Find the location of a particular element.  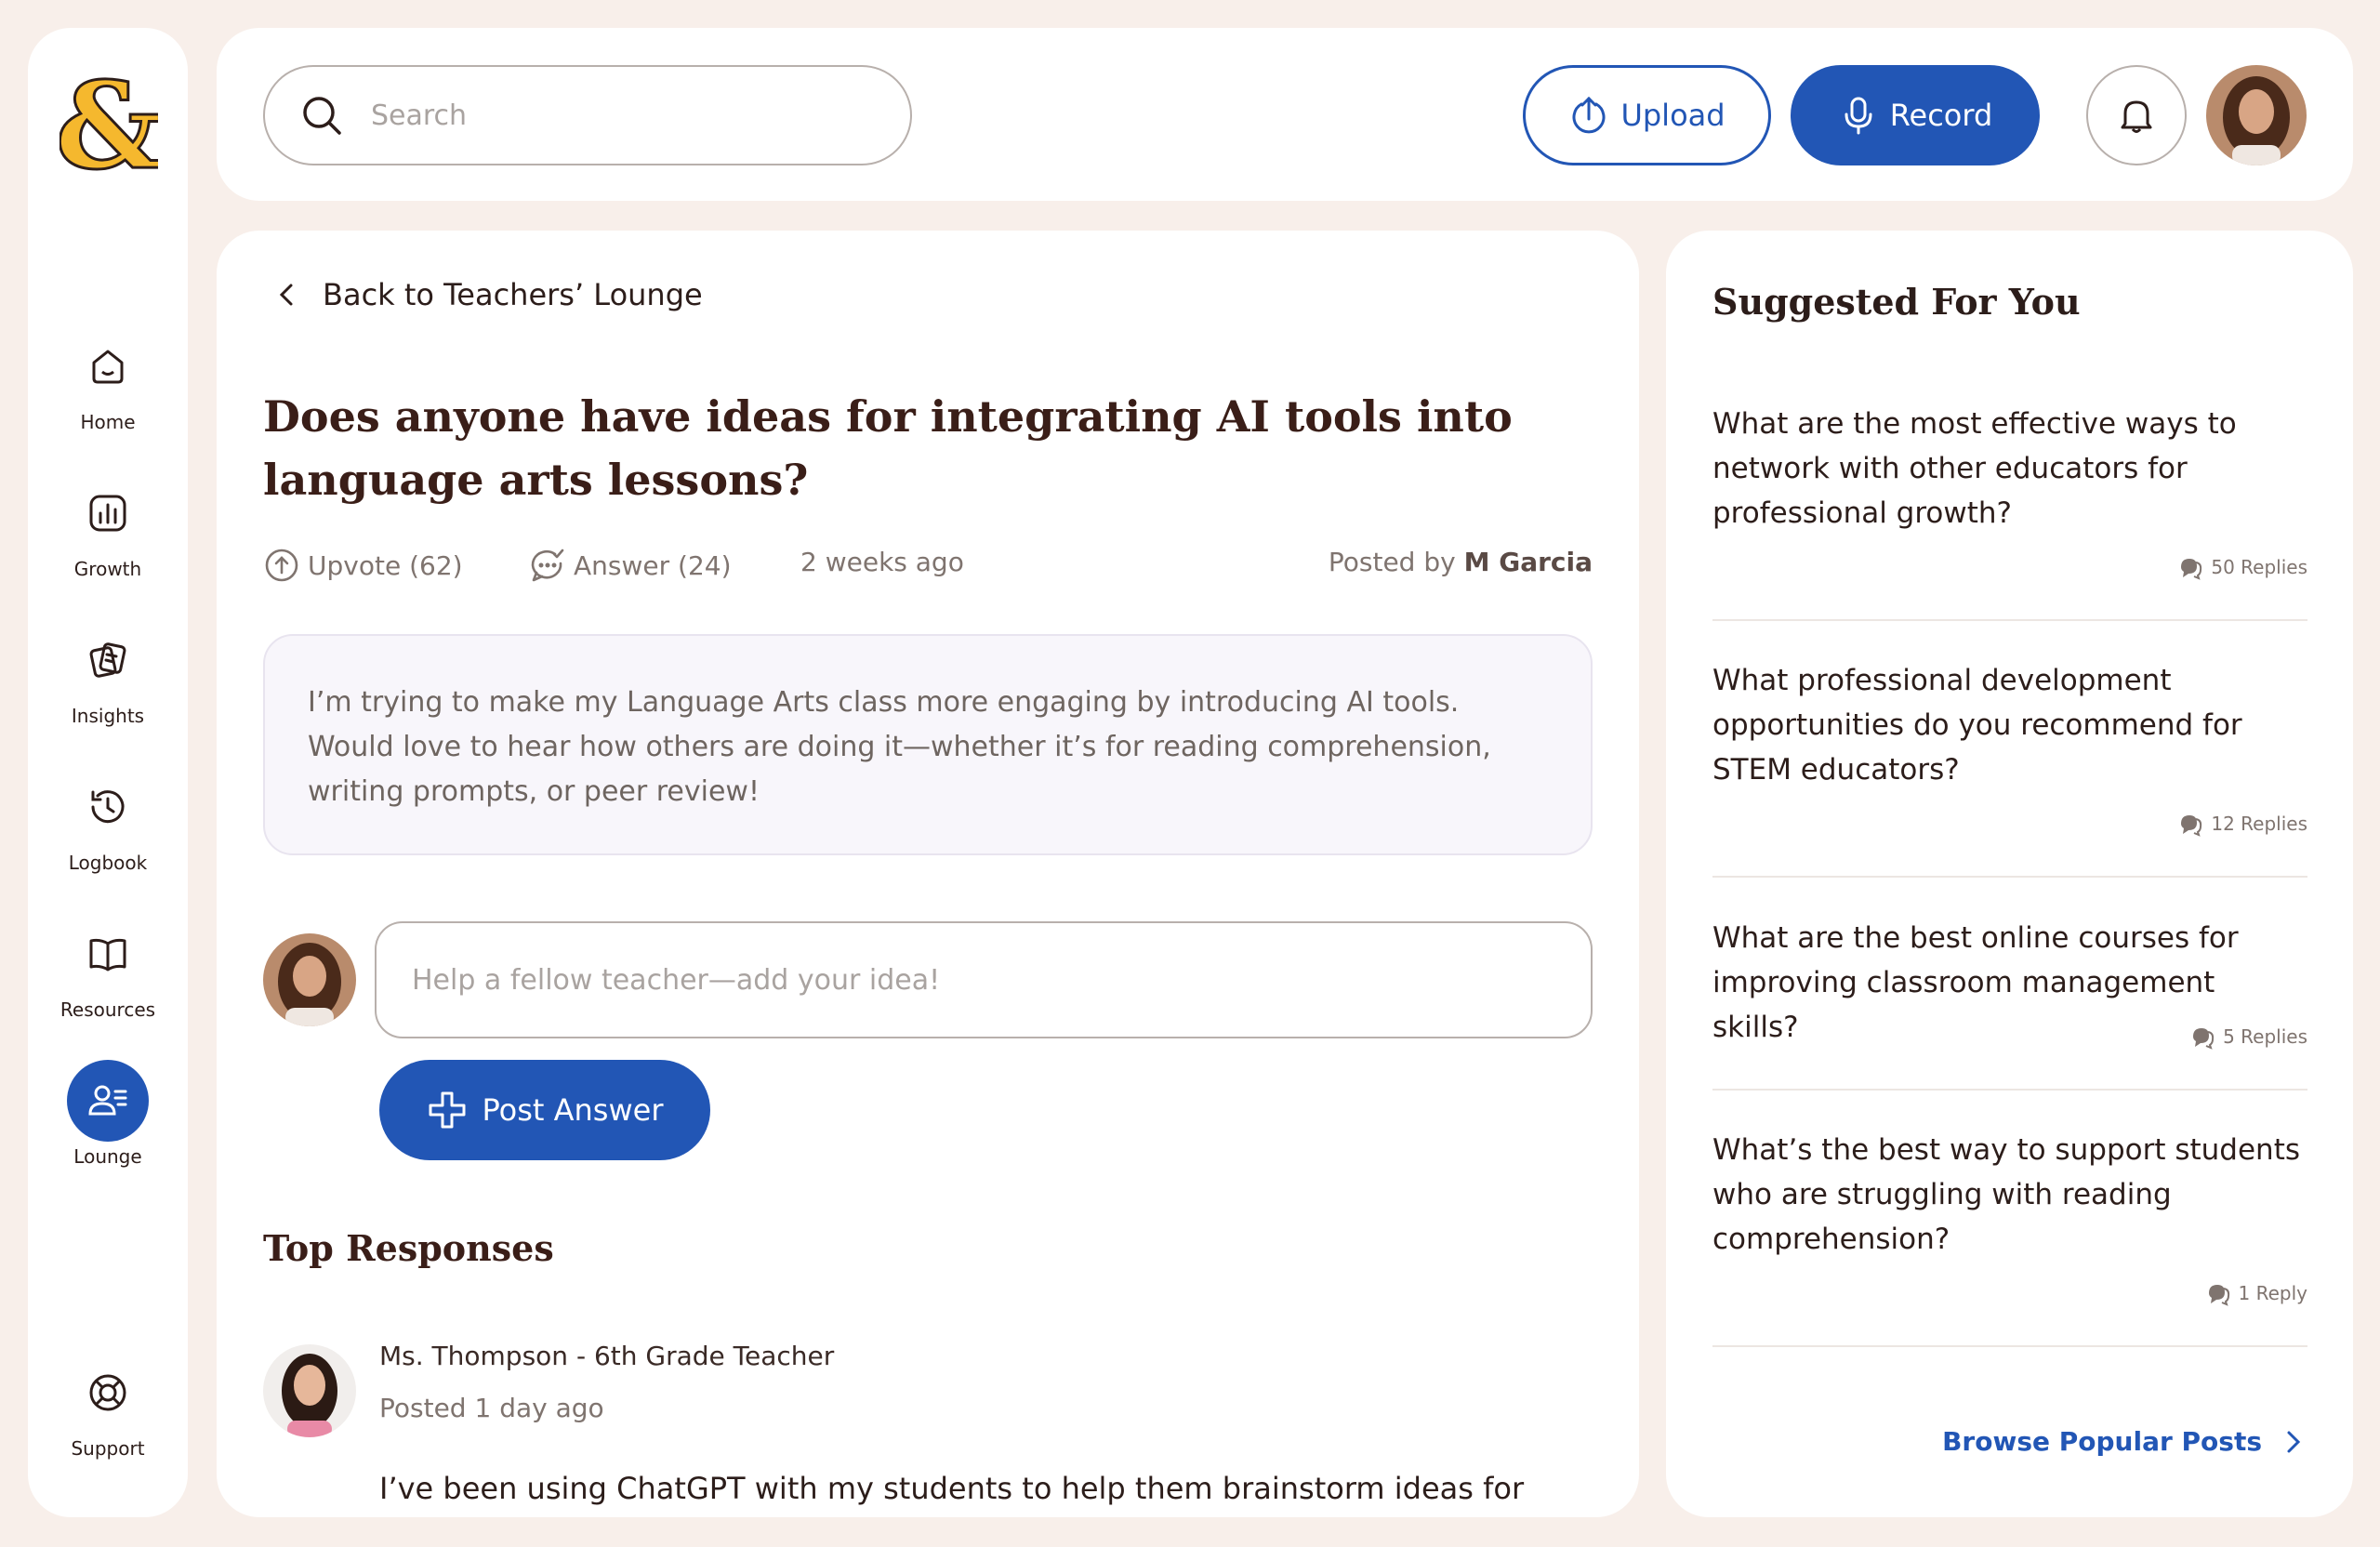

answer-input is located at coordinates (969, 980).